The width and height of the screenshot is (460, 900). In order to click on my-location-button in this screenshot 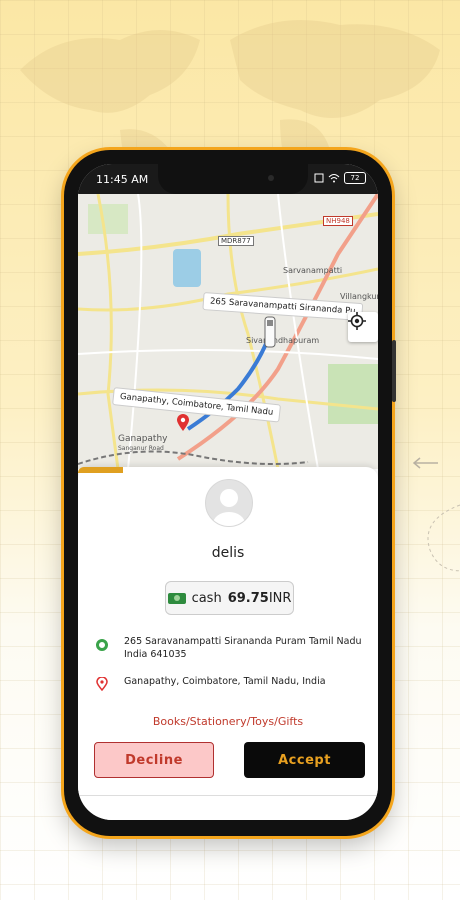, I will do `click(363, 327)`.